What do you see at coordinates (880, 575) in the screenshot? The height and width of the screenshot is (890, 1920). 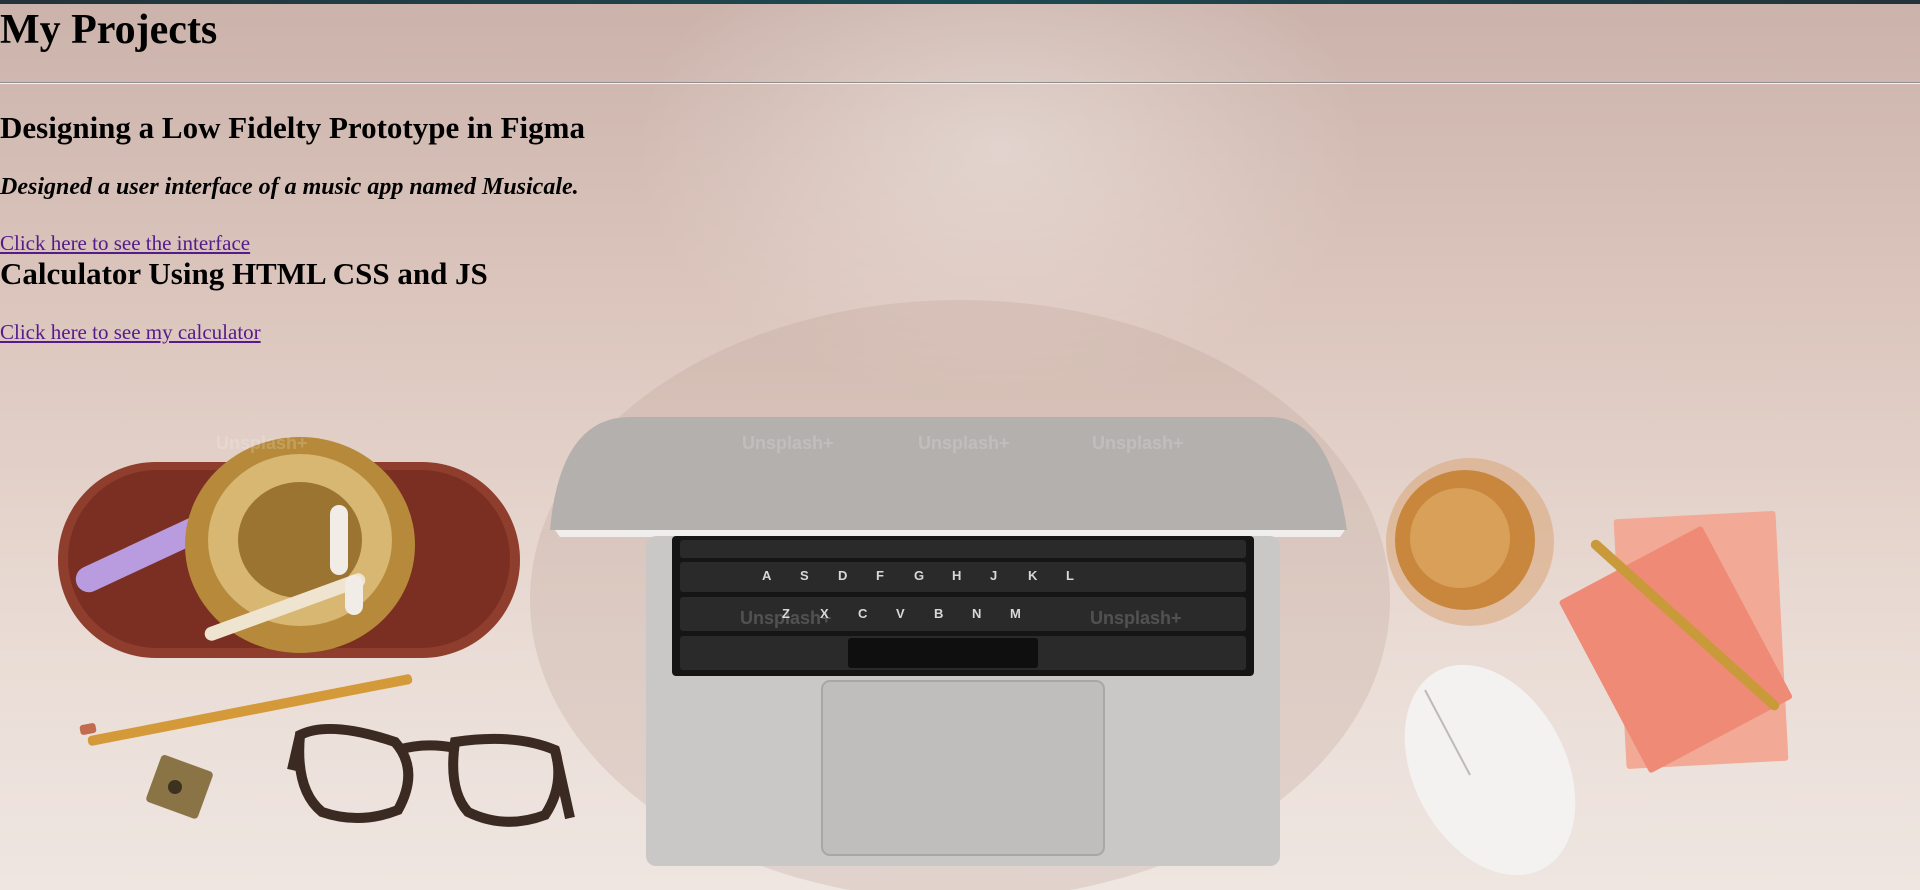 I see `key-f: F` at bounding box center [880, 575].